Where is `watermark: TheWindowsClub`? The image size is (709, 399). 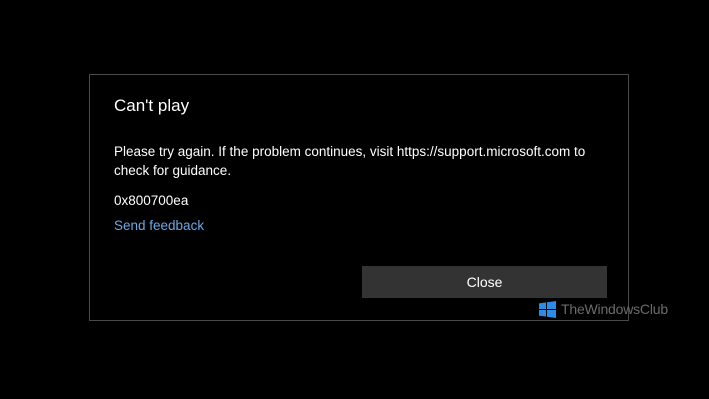
watermark: TheWindowsClub is located at coordinates (603, 309).